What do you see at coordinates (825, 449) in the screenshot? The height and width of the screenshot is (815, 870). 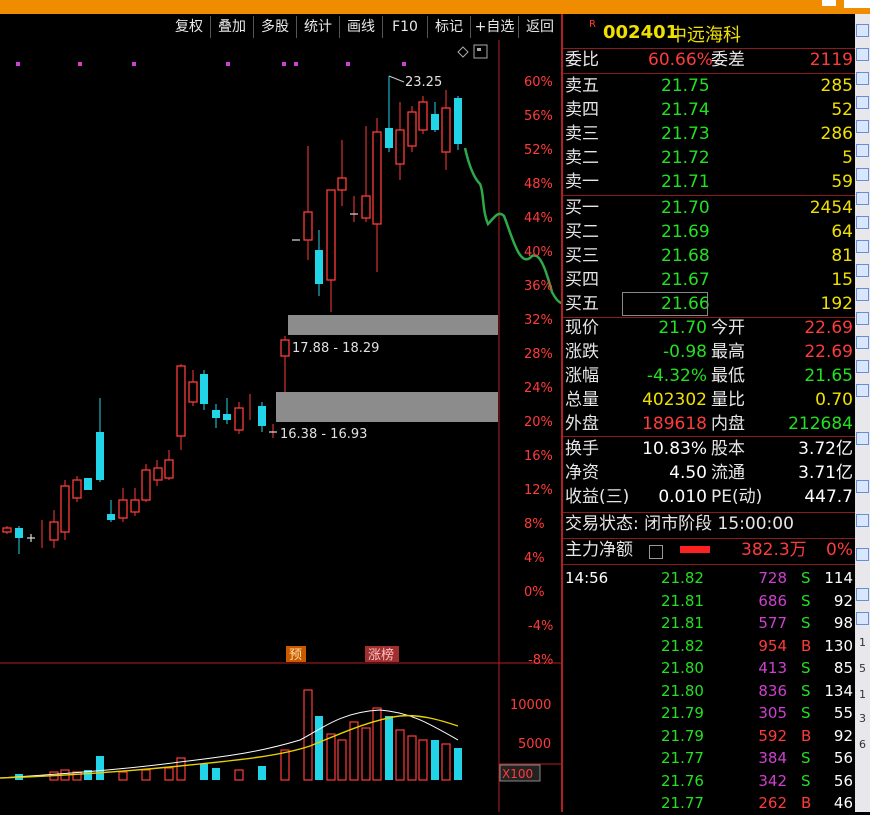 I see `quote-value: 3.72亿` at bounding box center [825, 449].